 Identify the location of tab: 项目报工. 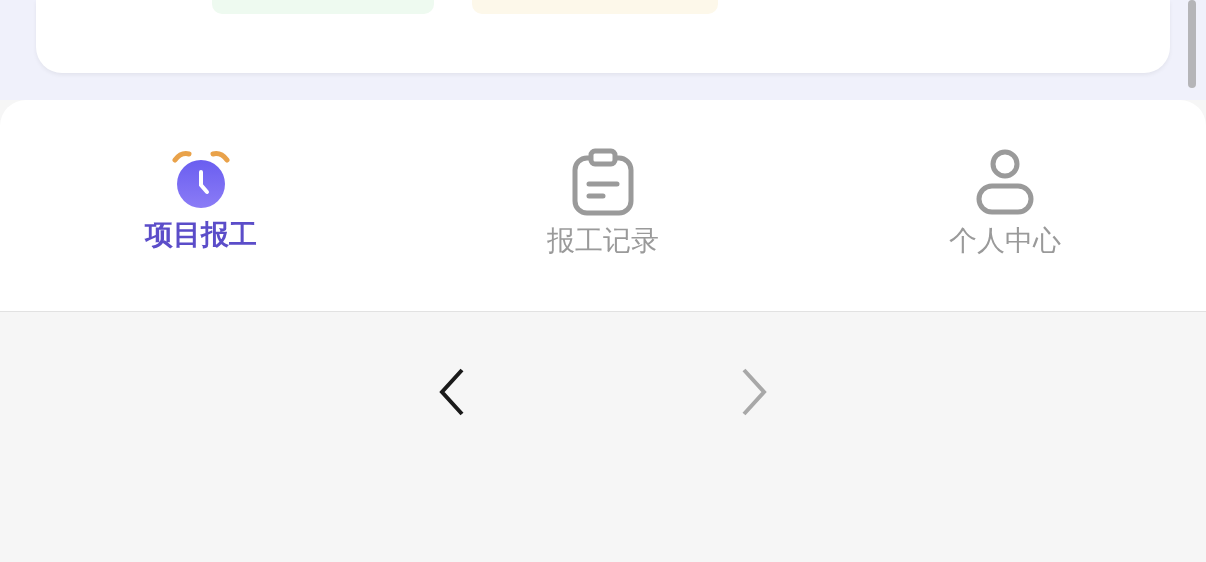
(201, 205).